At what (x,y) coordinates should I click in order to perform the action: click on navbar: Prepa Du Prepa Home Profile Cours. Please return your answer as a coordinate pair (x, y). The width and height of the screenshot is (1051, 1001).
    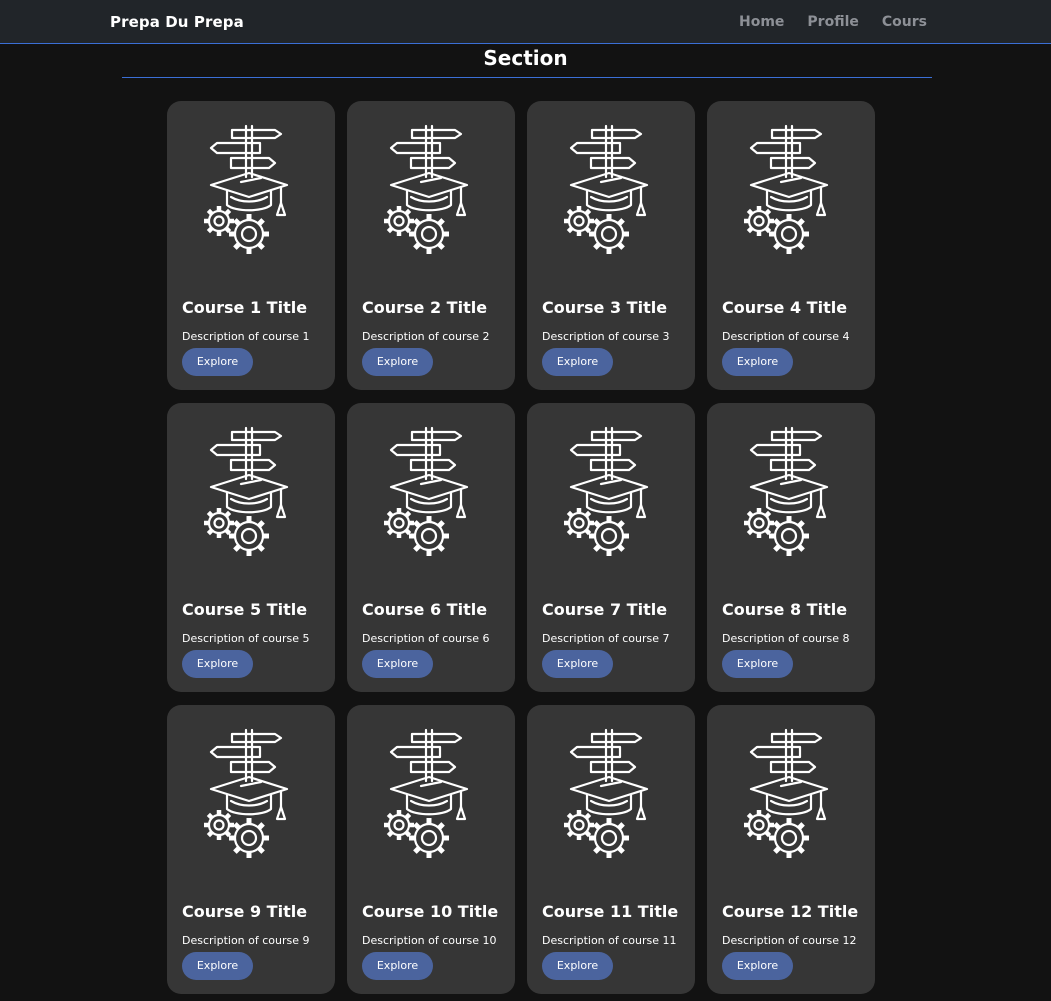
    Looking at the image, I should click on (525, 22).